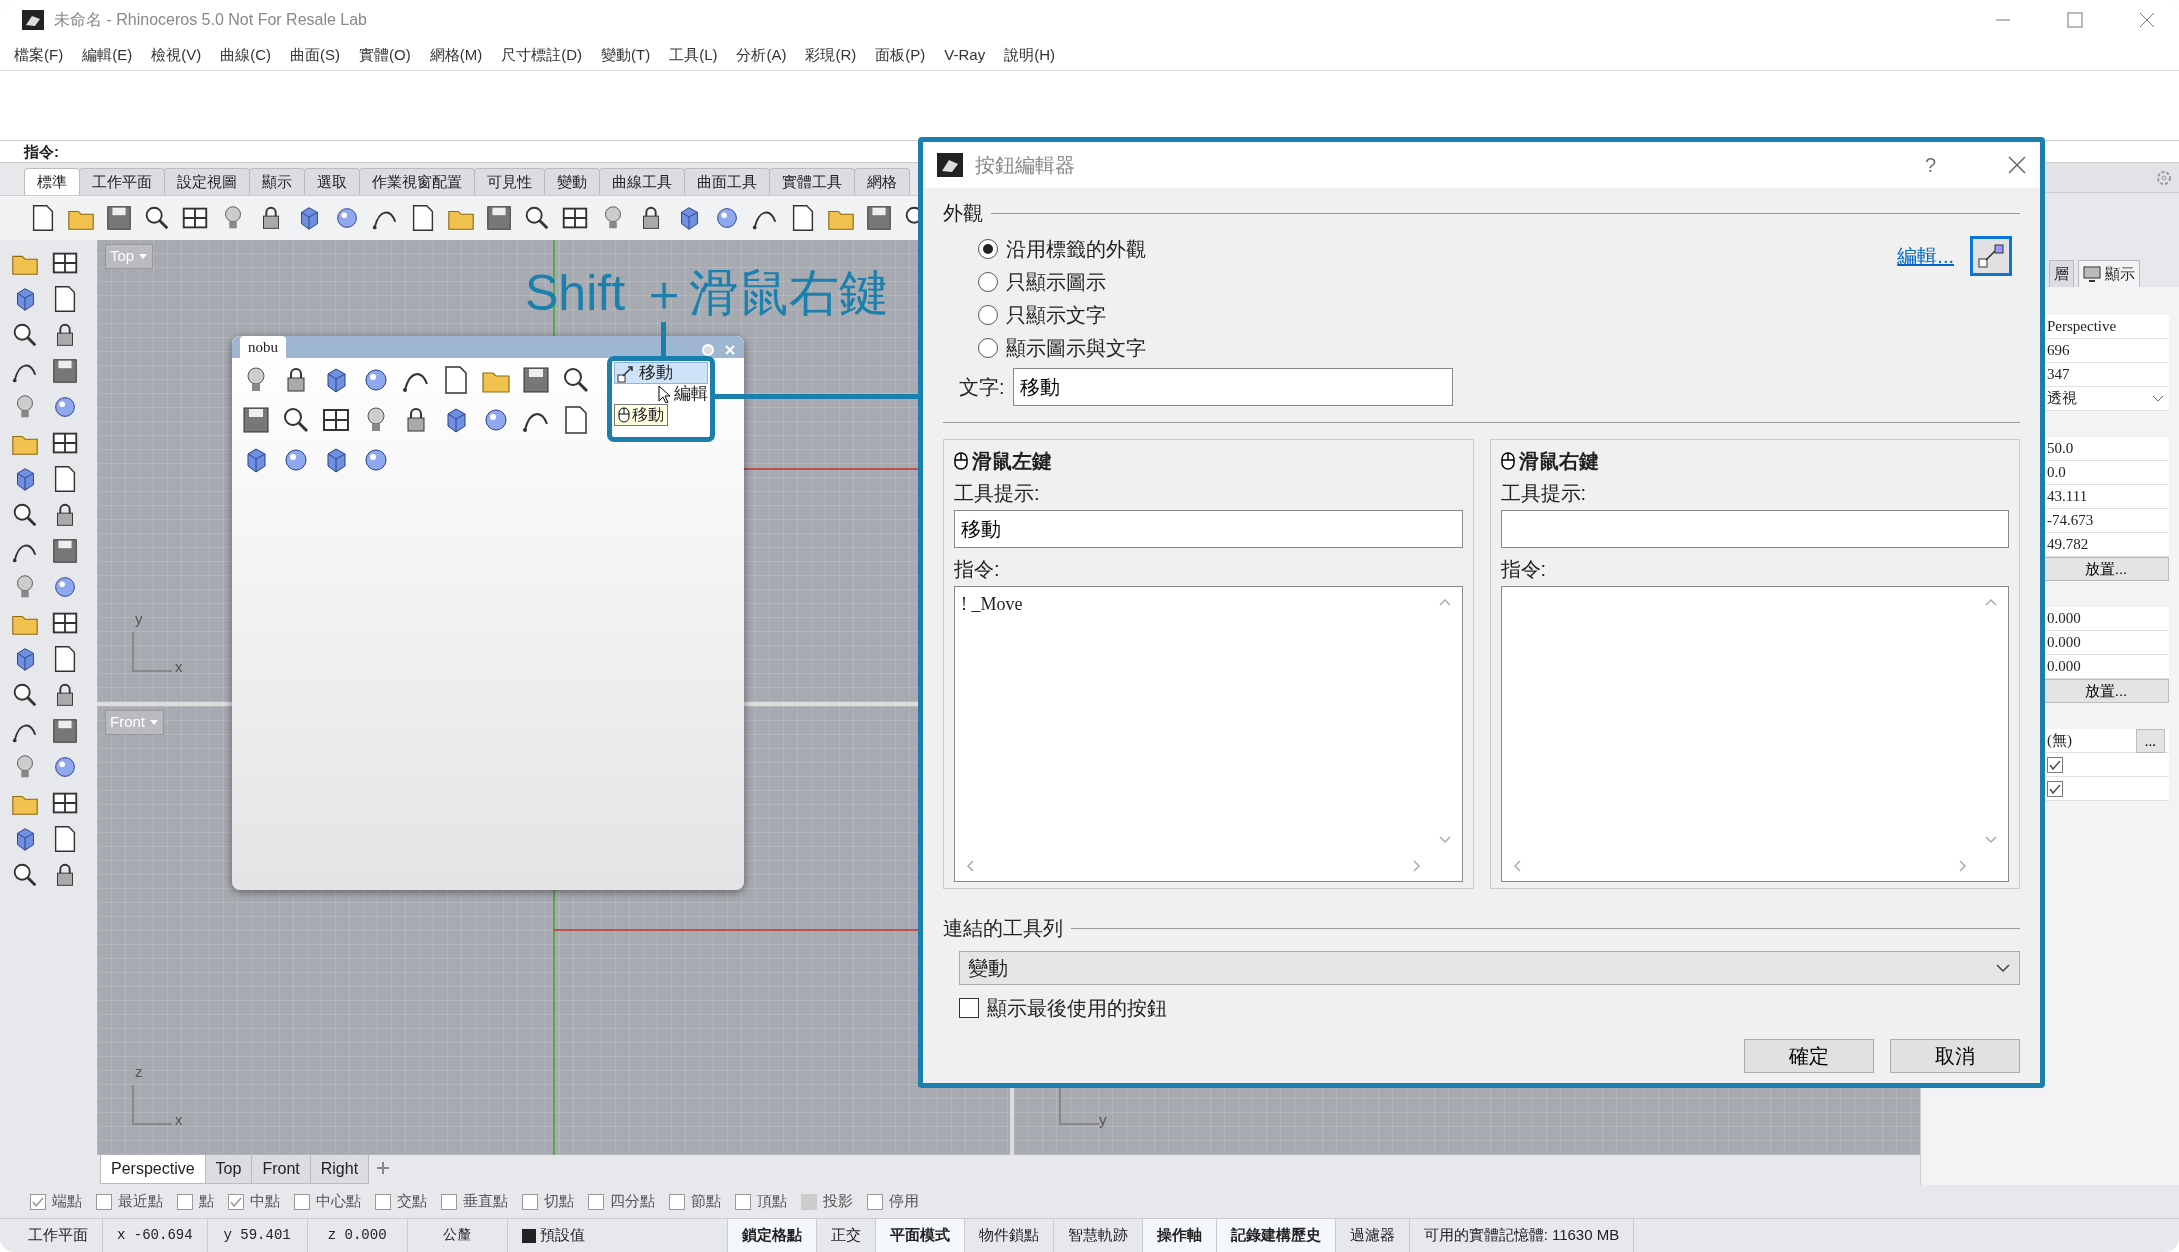  What do you see at coordinates (1232, 387) in the screenshot?
I see `text-field: 移動` at bounding box center [1232, 387].